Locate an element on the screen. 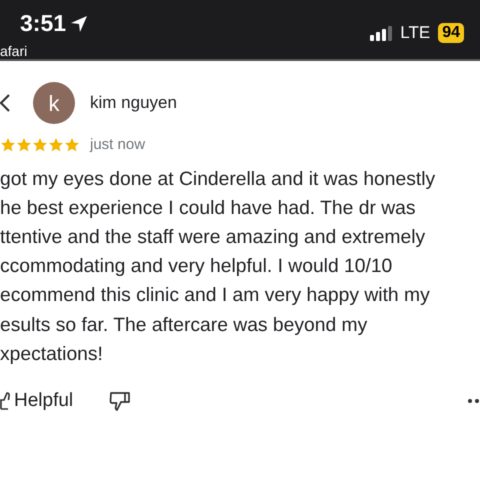 The image size is (480, 480). thumbs-up-icon is located at coordinates (5, 401).